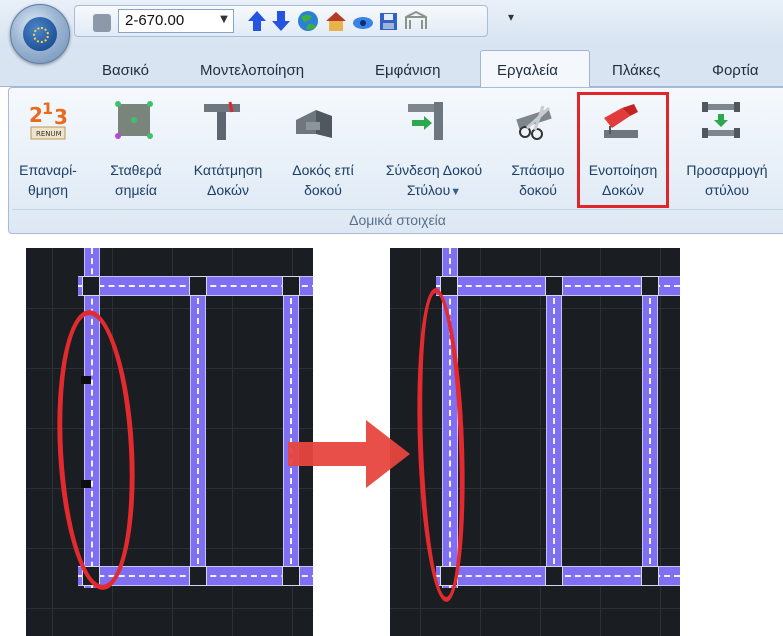 This screenshot has height=636, width=783. Describe the element at coordinates (623, 150) in the screenshot. I see `highlight-box` at that location.